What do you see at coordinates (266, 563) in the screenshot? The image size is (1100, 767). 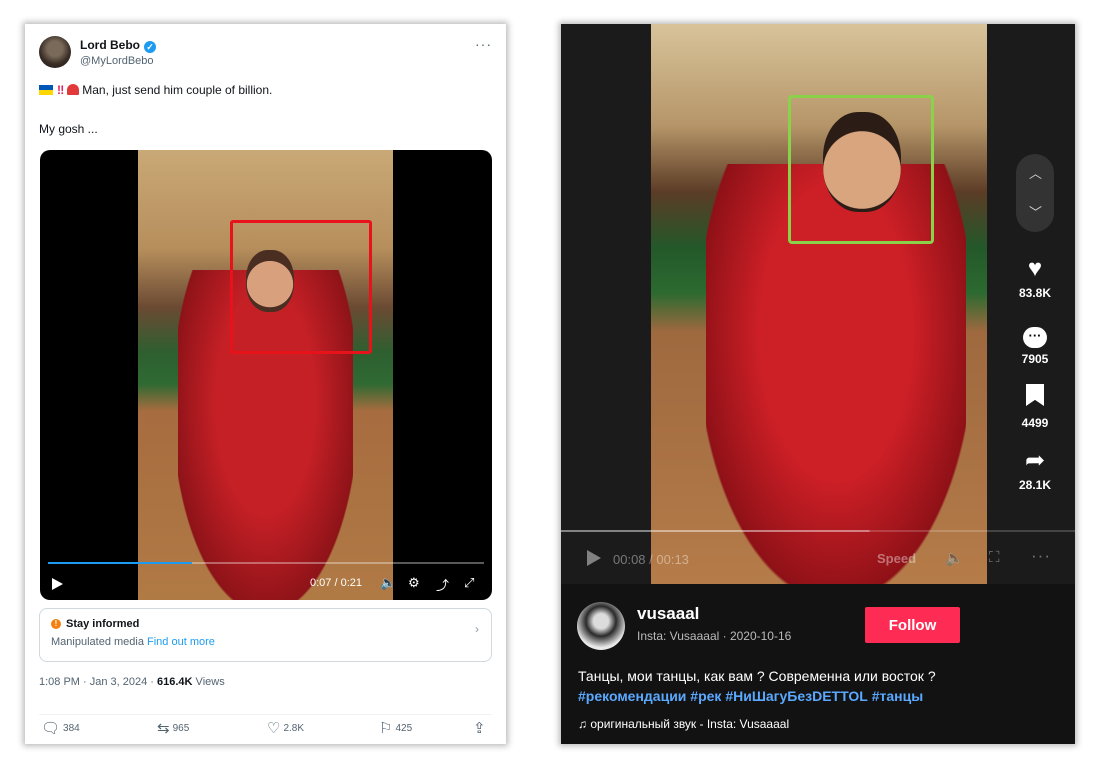 I see `video-progress-bar` at bounding box center [266, 563].